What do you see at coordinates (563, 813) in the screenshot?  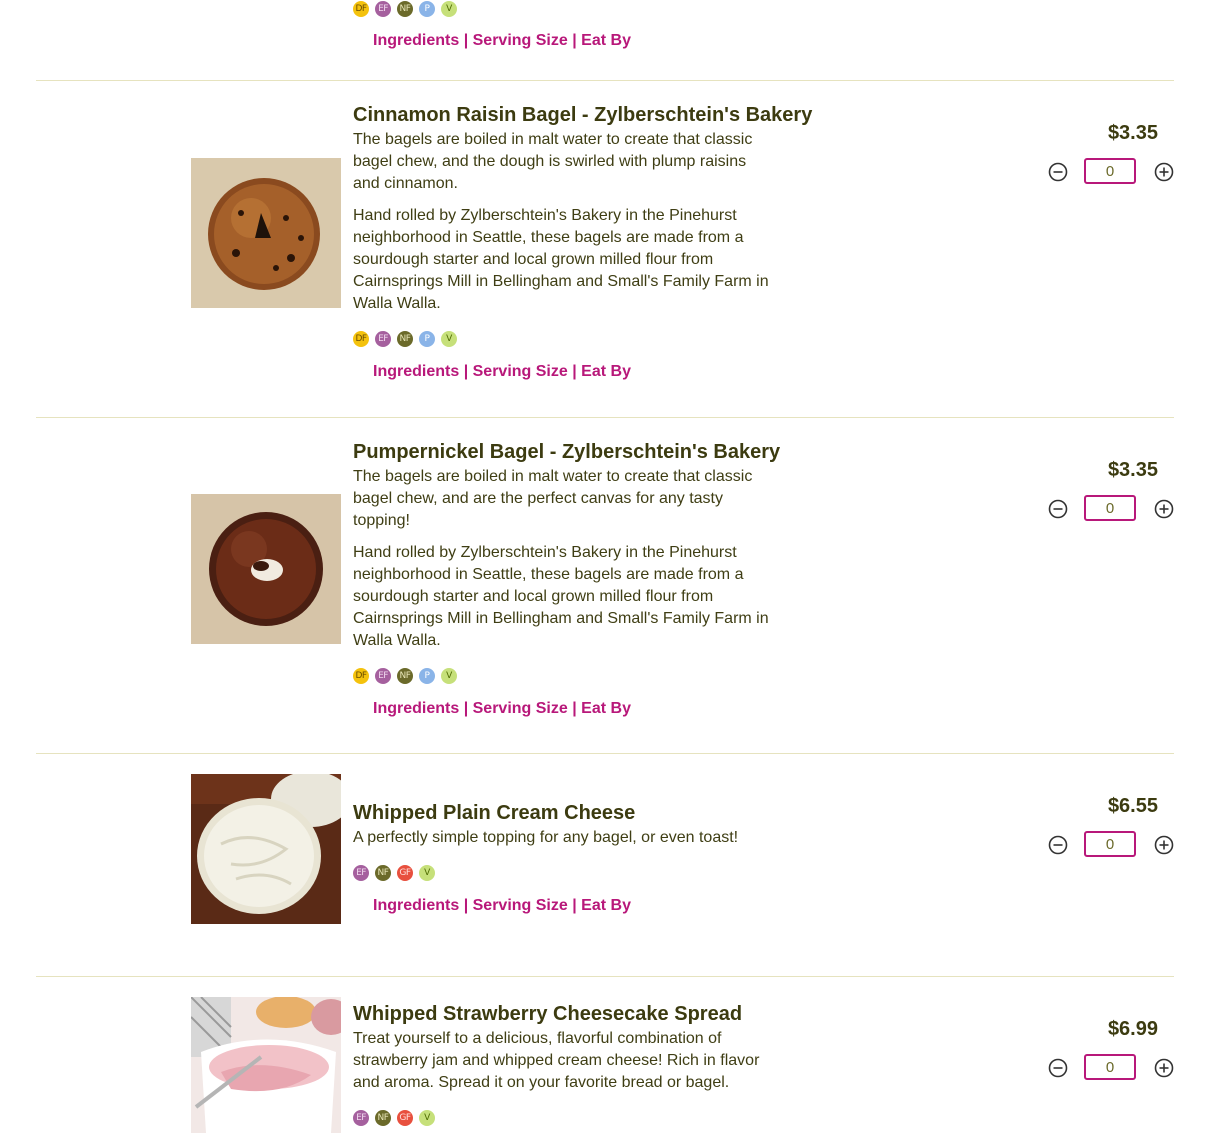 I see `product-title: Whipped Plain Cream Cheese` at bounding box center [563, 813].